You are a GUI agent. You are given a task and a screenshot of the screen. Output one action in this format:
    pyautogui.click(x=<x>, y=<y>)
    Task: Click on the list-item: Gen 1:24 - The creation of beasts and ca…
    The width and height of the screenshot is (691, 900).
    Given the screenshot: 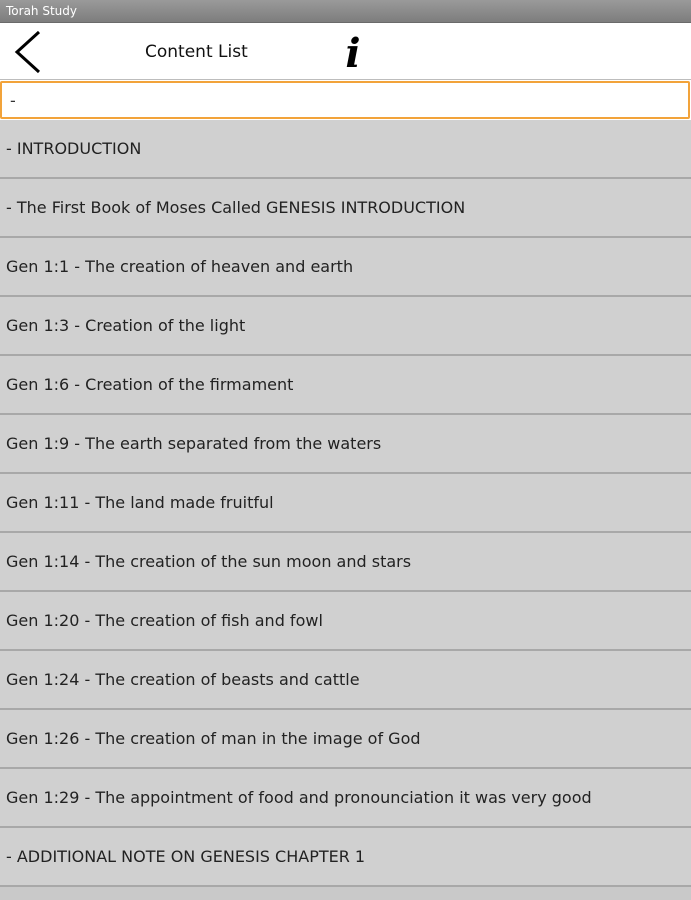 What is the action you would take?
    pyautogui.click(x=345, y=680)
    